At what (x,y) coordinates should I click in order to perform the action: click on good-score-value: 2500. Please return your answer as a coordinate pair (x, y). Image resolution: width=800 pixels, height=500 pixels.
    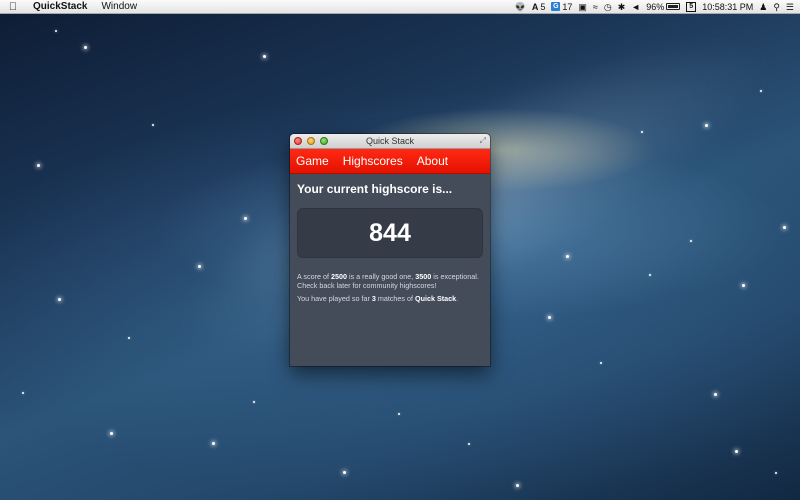
    Looking at the image, I should click on (338, 276).